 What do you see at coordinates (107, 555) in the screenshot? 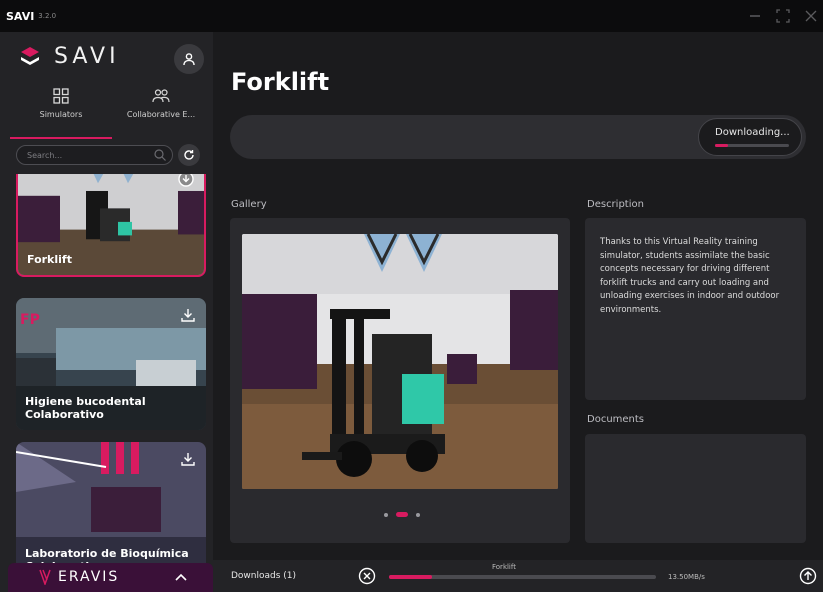
I see `simulator-card-title: Laboratorio de Bioquímica Colaborativo` at bounding box center [107, 555].